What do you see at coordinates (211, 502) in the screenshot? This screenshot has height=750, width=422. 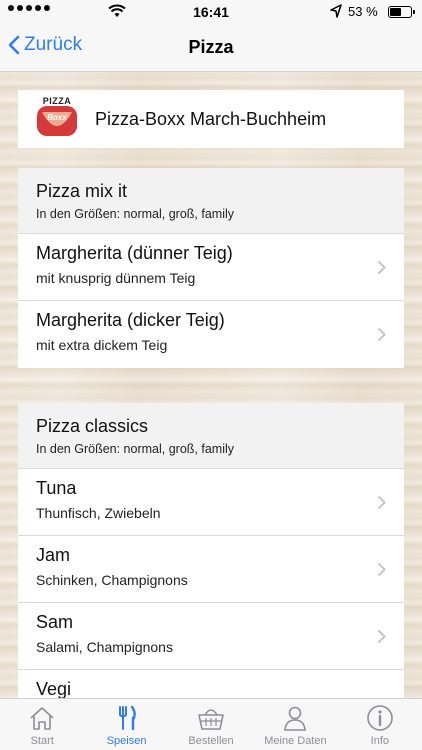 I see `menu-item-tuna: Tuna Thunfisch, Zwiebeln` at bounding box center [211, 502].